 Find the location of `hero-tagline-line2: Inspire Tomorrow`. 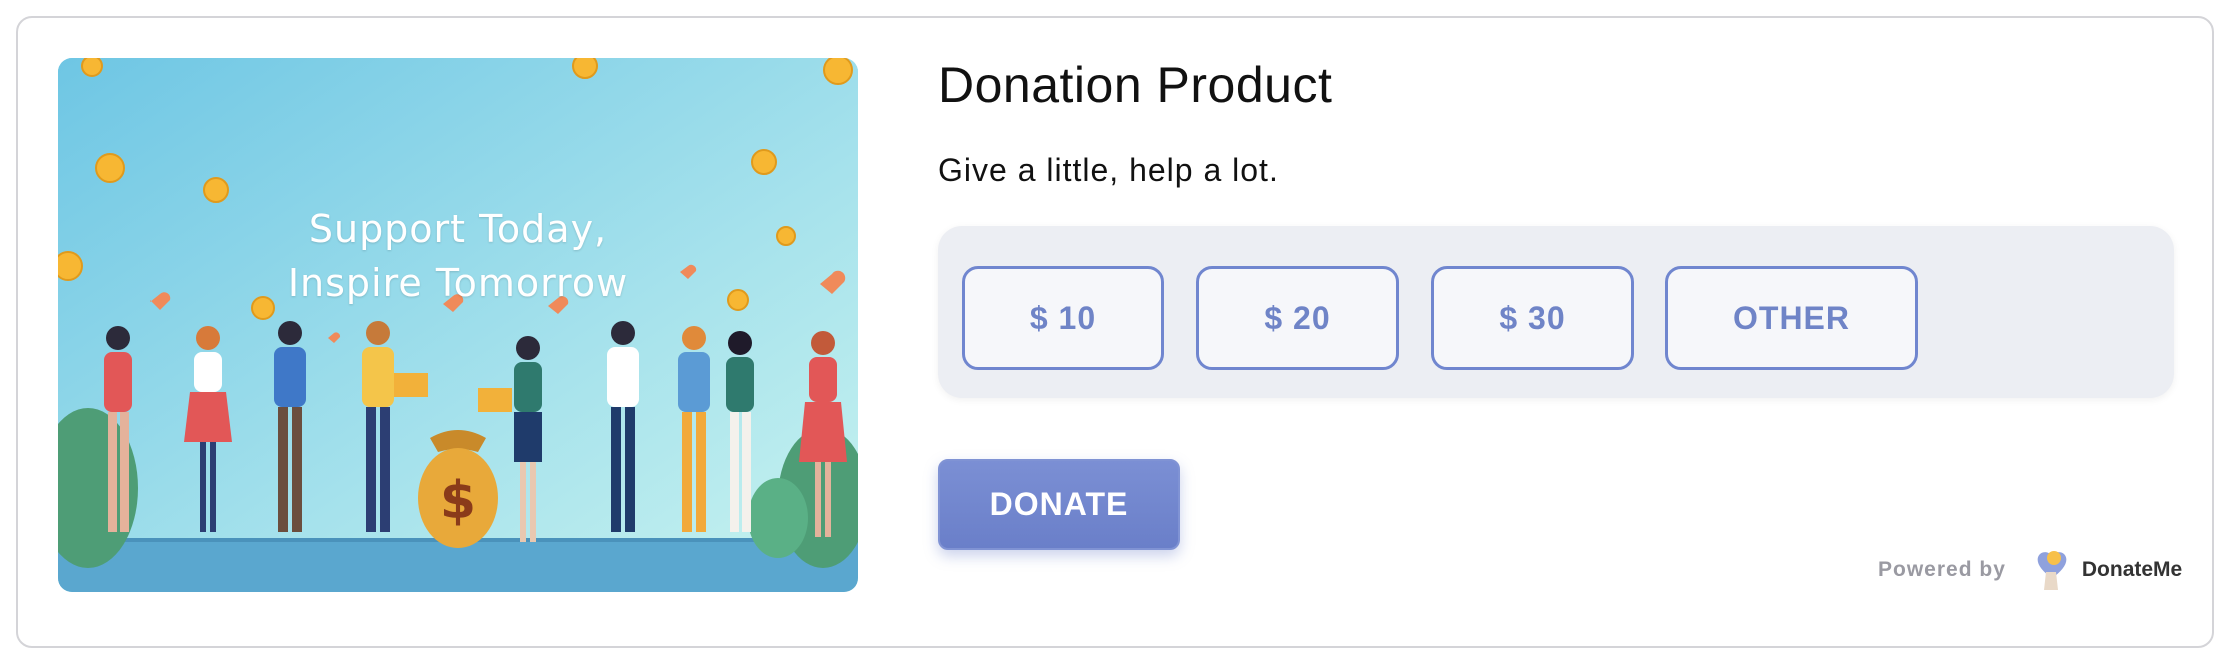

hero-tagline-line2: Inspire Tomorrow is located at coordinates (458, 283).